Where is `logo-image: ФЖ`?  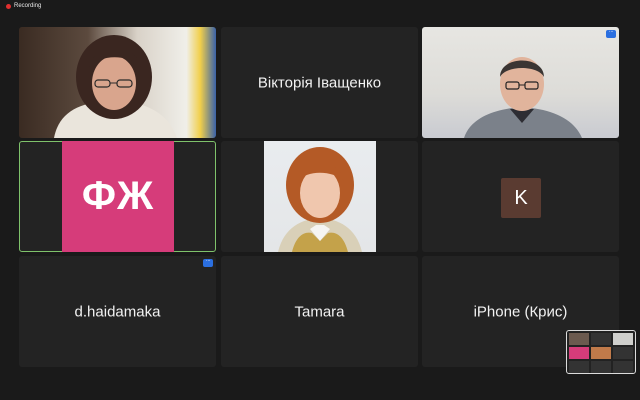 logo-image: ФЖ is located at coordinates (118, 196).